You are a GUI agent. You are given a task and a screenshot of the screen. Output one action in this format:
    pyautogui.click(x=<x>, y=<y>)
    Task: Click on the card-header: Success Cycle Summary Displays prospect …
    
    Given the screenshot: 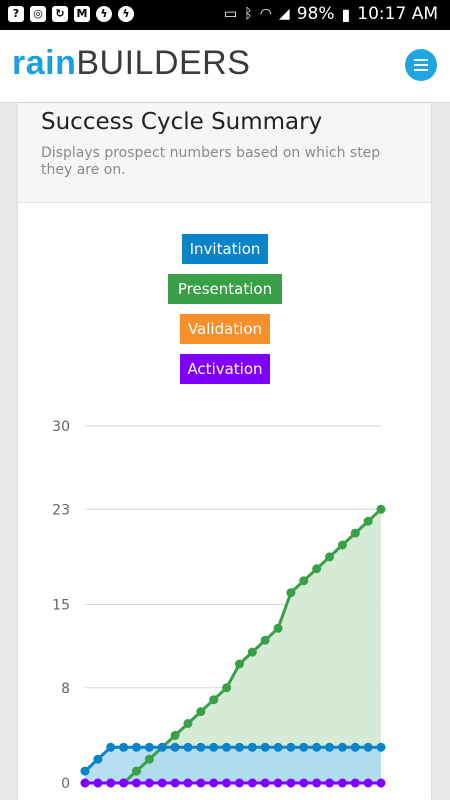 What is the action you would take?
    pyautogui.click(x=224, y=153)
    